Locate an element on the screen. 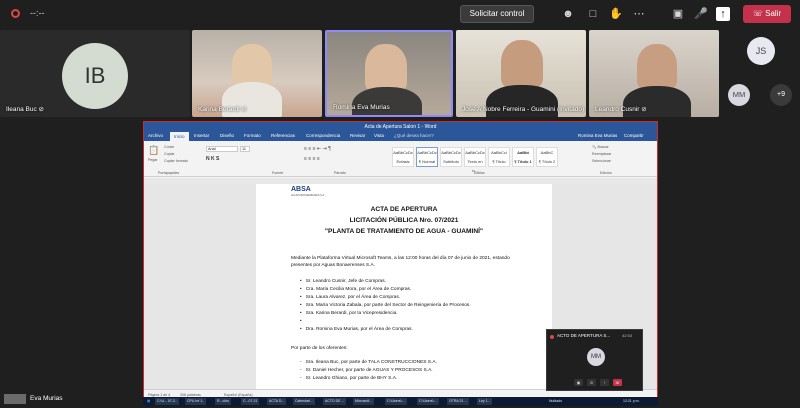  chat-icon: □ is located at coordinates (593, 14).